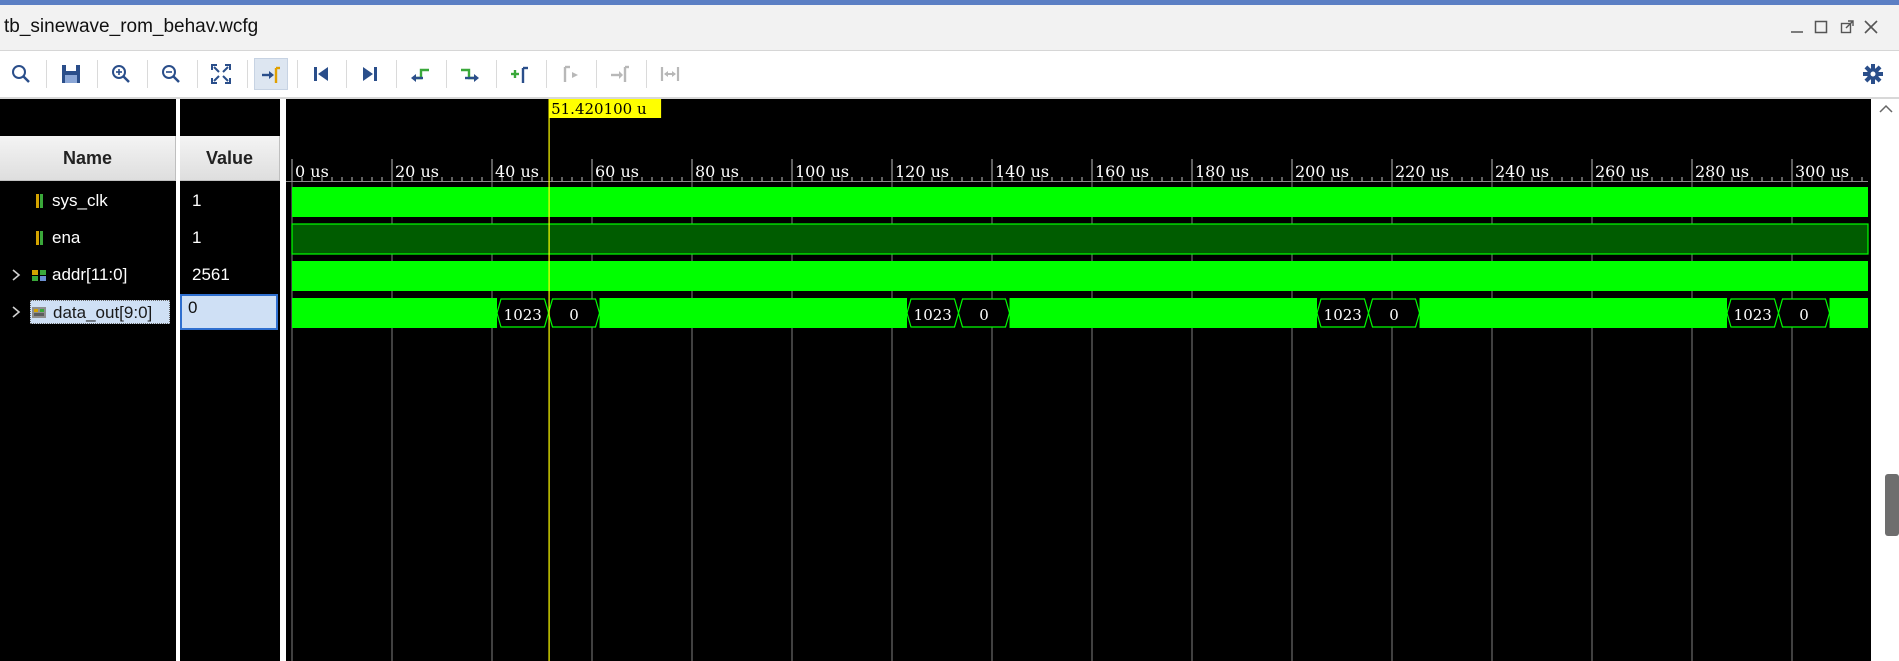  I want to click on maximize-icon, so click(1821, 27).